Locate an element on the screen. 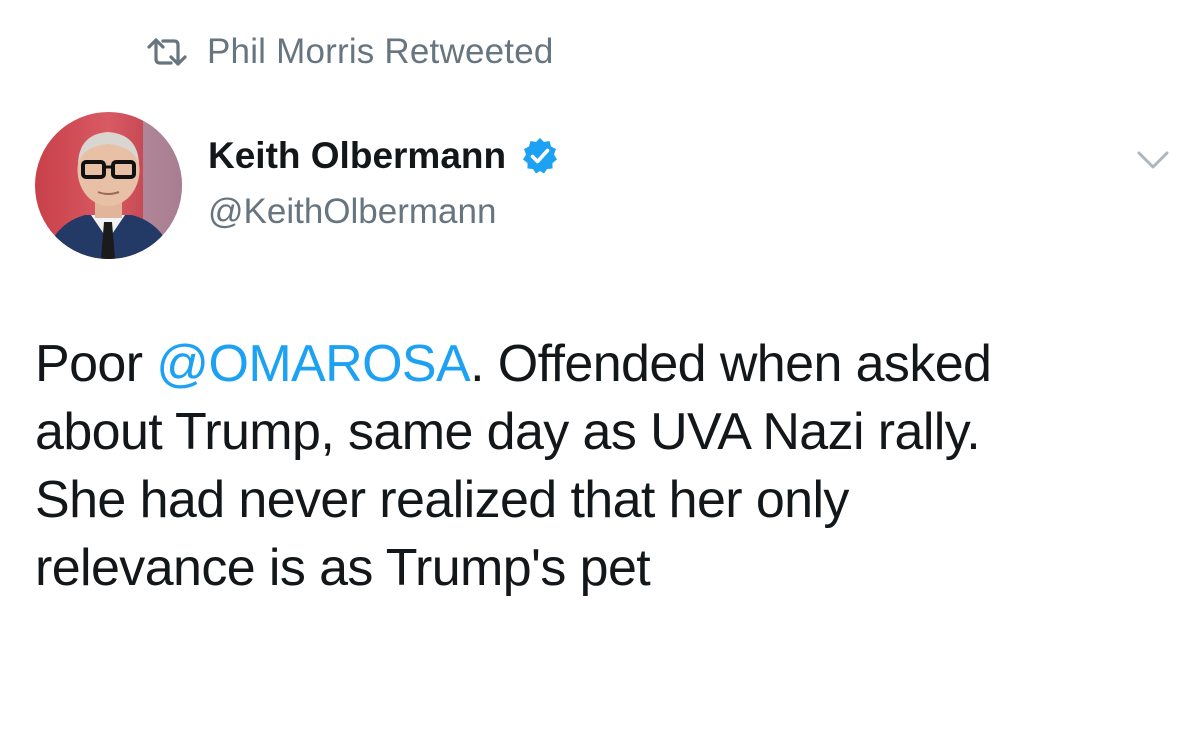 This screenshot has width=1200, height=737. retweet-context: Phil Morris Retweeted is located at coordinates (349, 52).